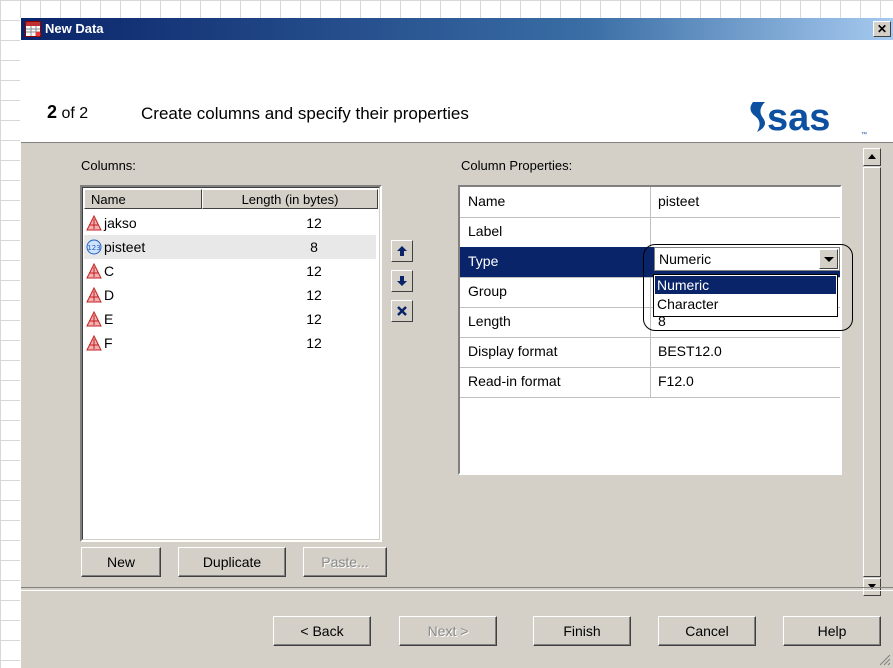  What do you see at coordinates (230, 223) in the screenshot?
I see `list-item: jakso 12` at bounding box center [230, 223].